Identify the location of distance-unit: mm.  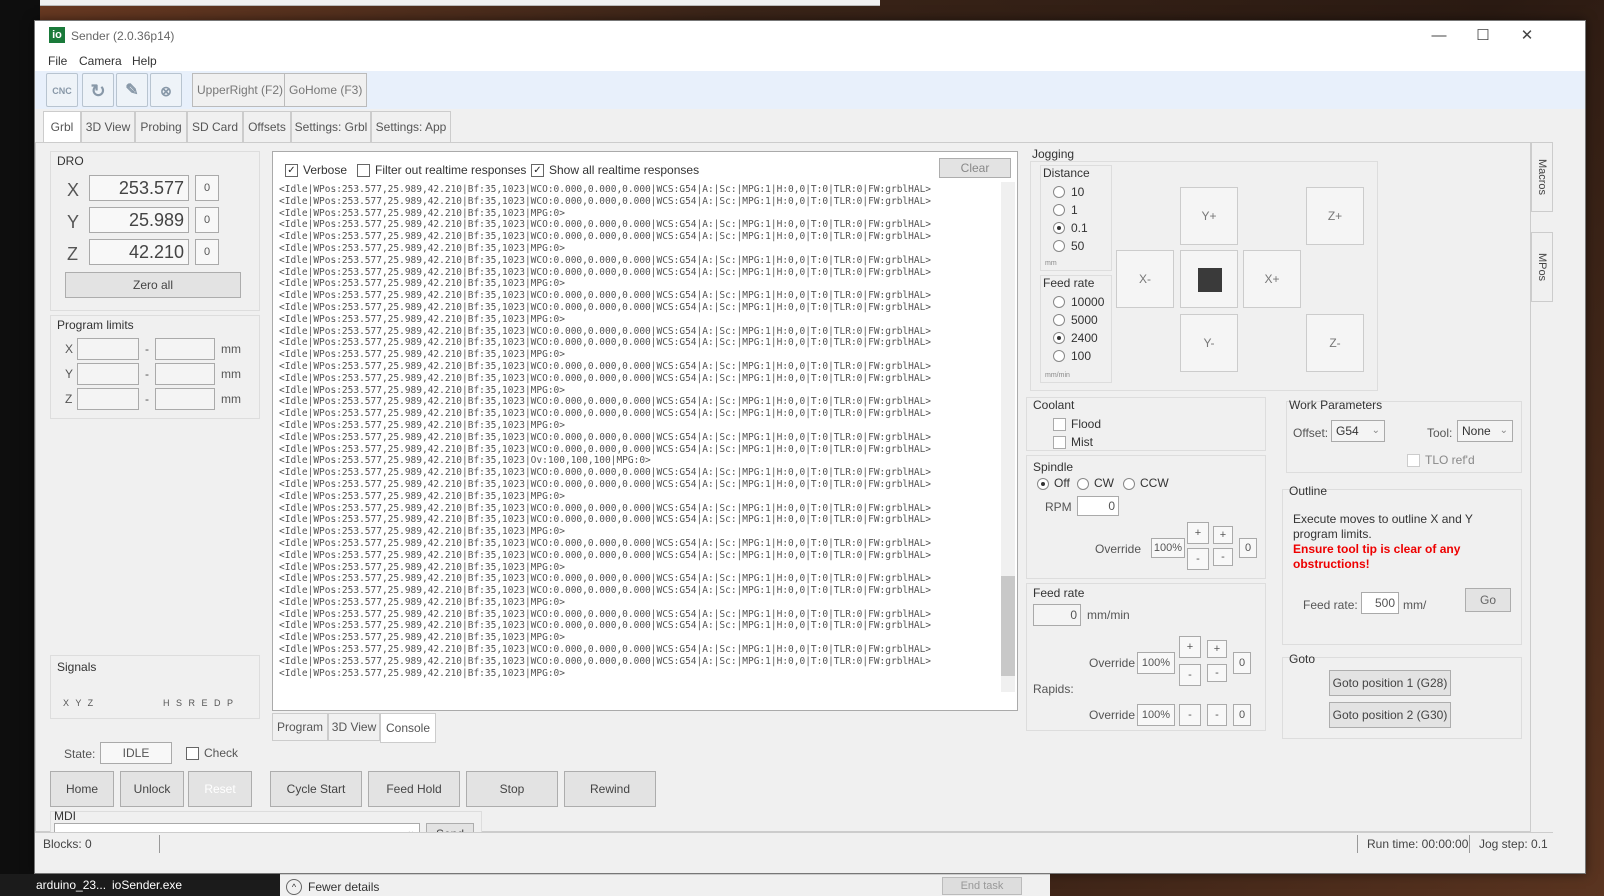
(1051, 263).